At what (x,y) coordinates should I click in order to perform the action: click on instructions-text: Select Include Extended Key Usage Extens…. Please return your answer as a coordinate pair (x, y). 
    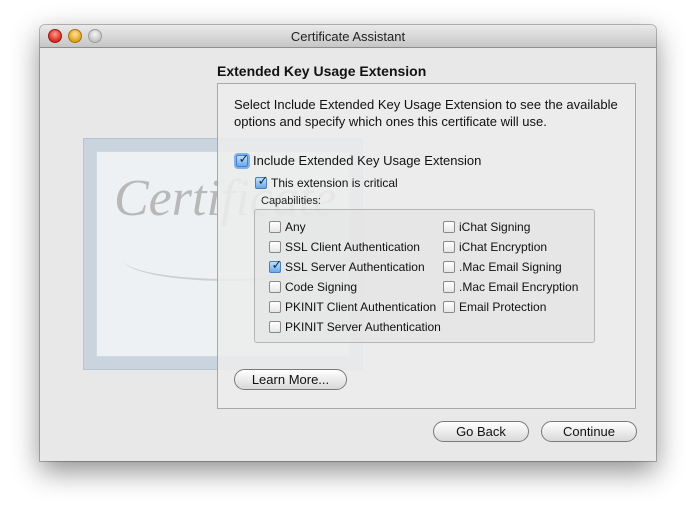
    Looking at the image, I should click on (426, 113).